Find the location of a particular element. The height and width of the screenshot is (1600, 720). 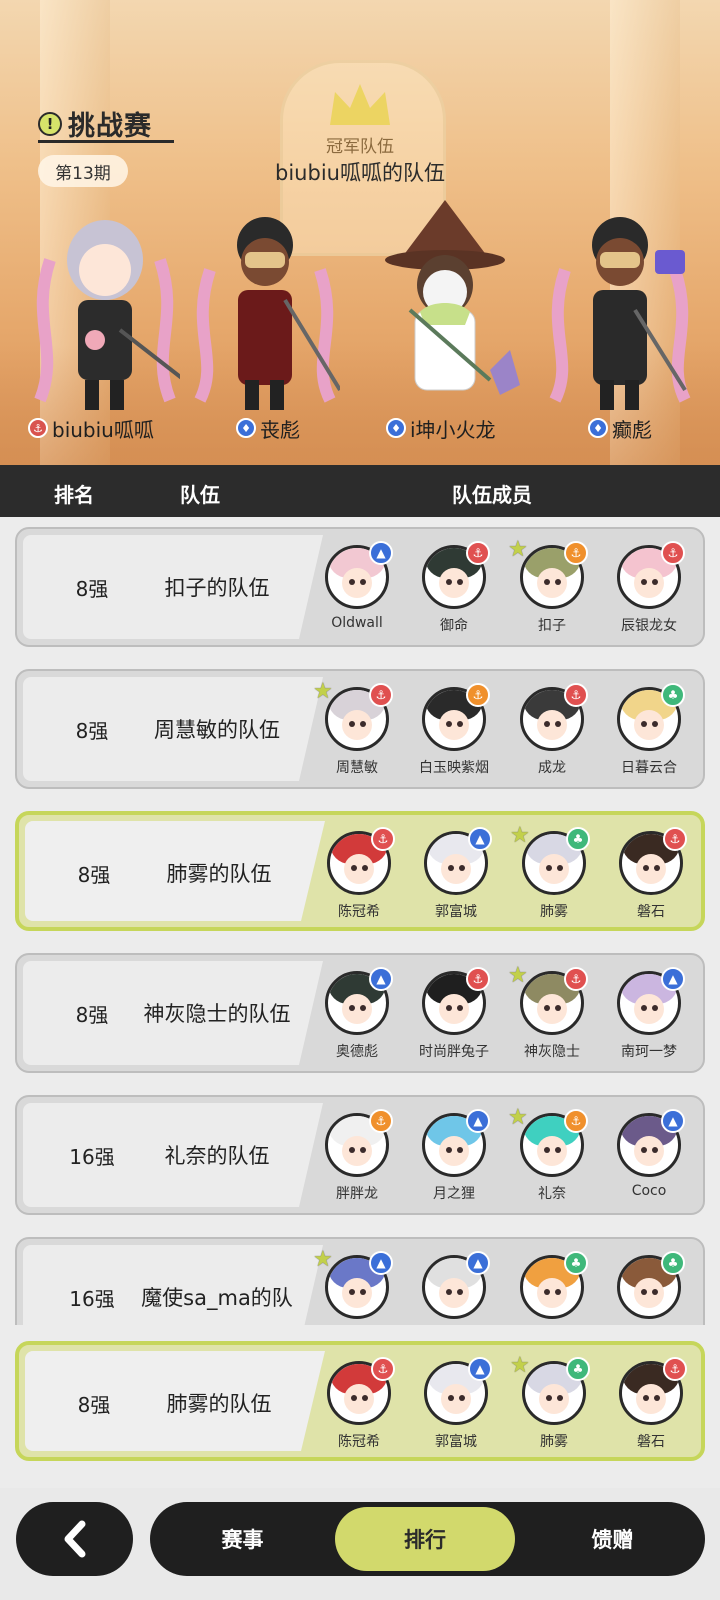

member-name: 周慧敏 is located at coordinates (357, 768).